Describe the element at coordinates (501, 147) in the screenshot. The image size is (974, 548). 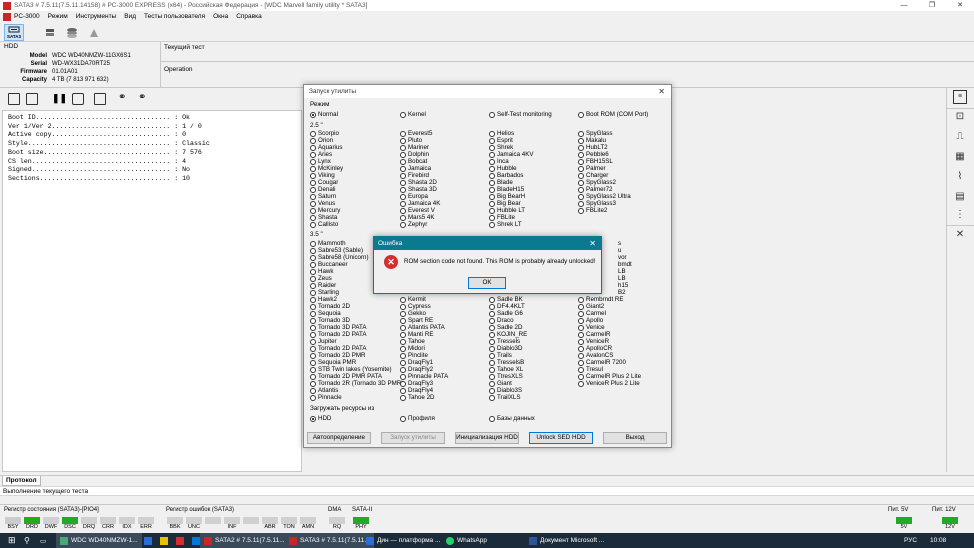
I see `family-option: Shrek` at that location.